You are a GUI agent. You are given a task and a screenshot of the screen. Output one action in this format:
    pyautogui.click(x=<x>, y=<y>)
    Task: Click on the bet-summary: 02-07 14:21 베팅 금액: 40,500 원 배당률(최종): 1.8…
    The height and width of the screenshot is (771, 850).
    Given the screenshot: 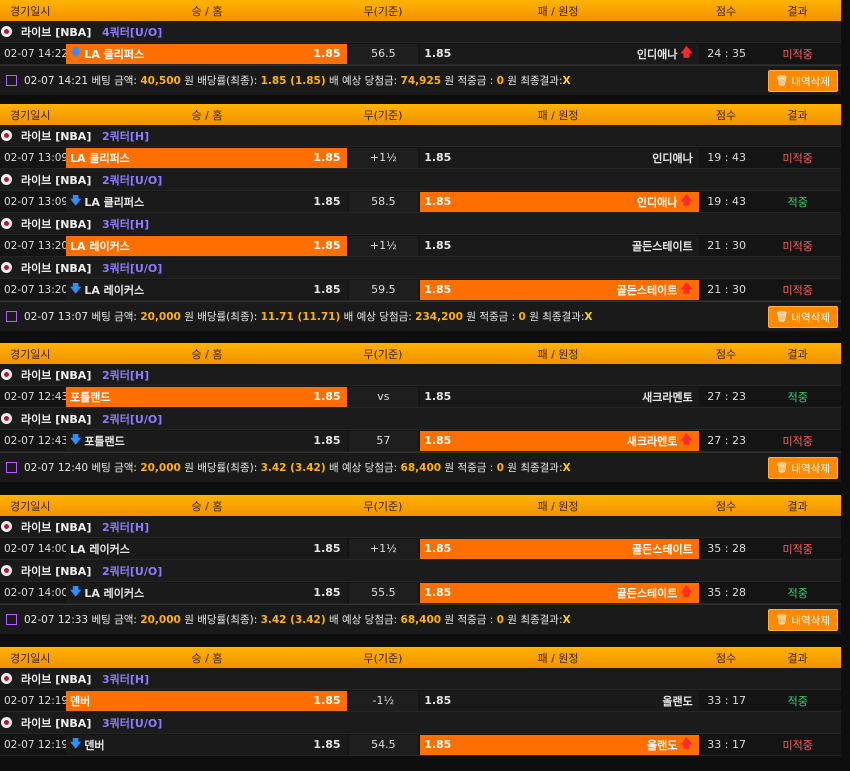 What is the action you would take?
    pyautogui.click(x=420, y=80)
    